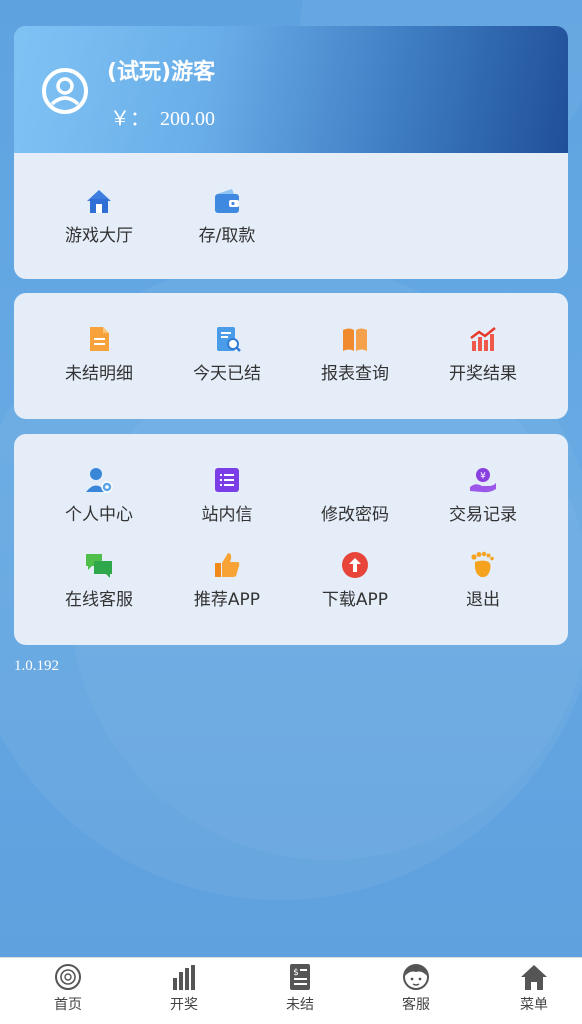 The image size is (582, 1024). What do you see at coordinates (68, 1005) in the screenshot?
I see `tab-home-label: 首页` at bounding box center [68, 1005].